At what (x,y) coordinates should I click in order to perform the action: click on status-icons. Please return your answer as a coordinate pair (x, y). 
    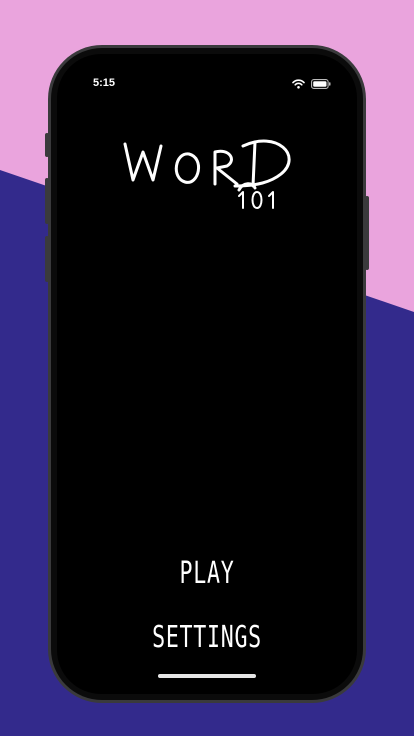
    Looking at the image, I should click on (311, 84).